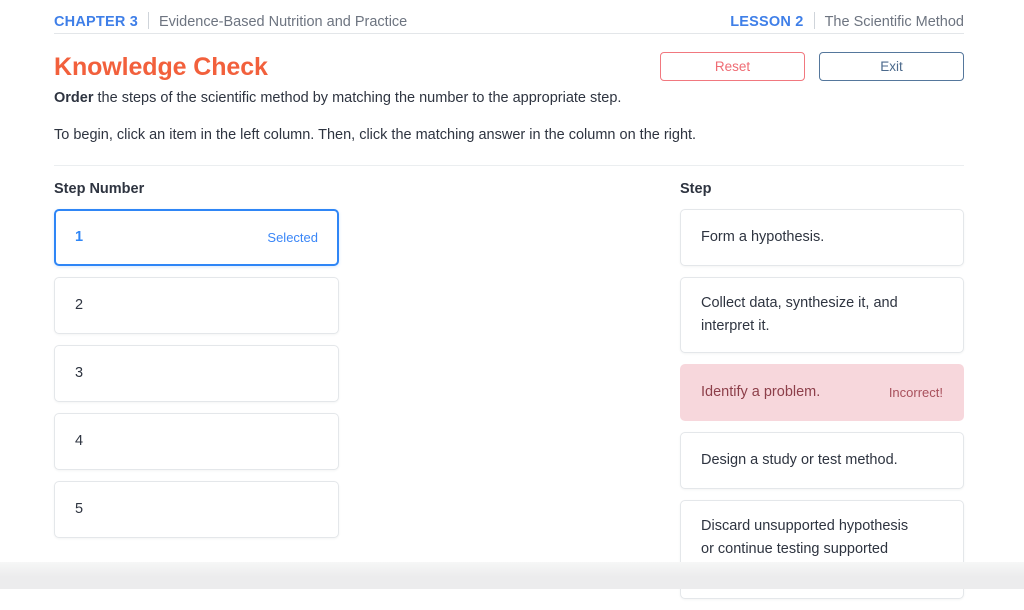 Image resolution: width=1024 pixels, height=610 pixels. Describe the element at coordinates (799, 460) in the screenshot. I see `step-label: Design a study or test method.` at that location.